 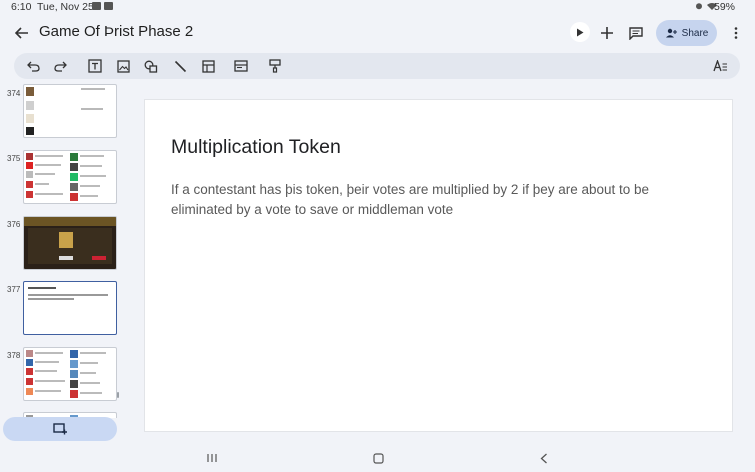 What do you see at coordinates (70, 221) in the screenshot?
I see `thumb-banner` at bounding box center [70, 221].